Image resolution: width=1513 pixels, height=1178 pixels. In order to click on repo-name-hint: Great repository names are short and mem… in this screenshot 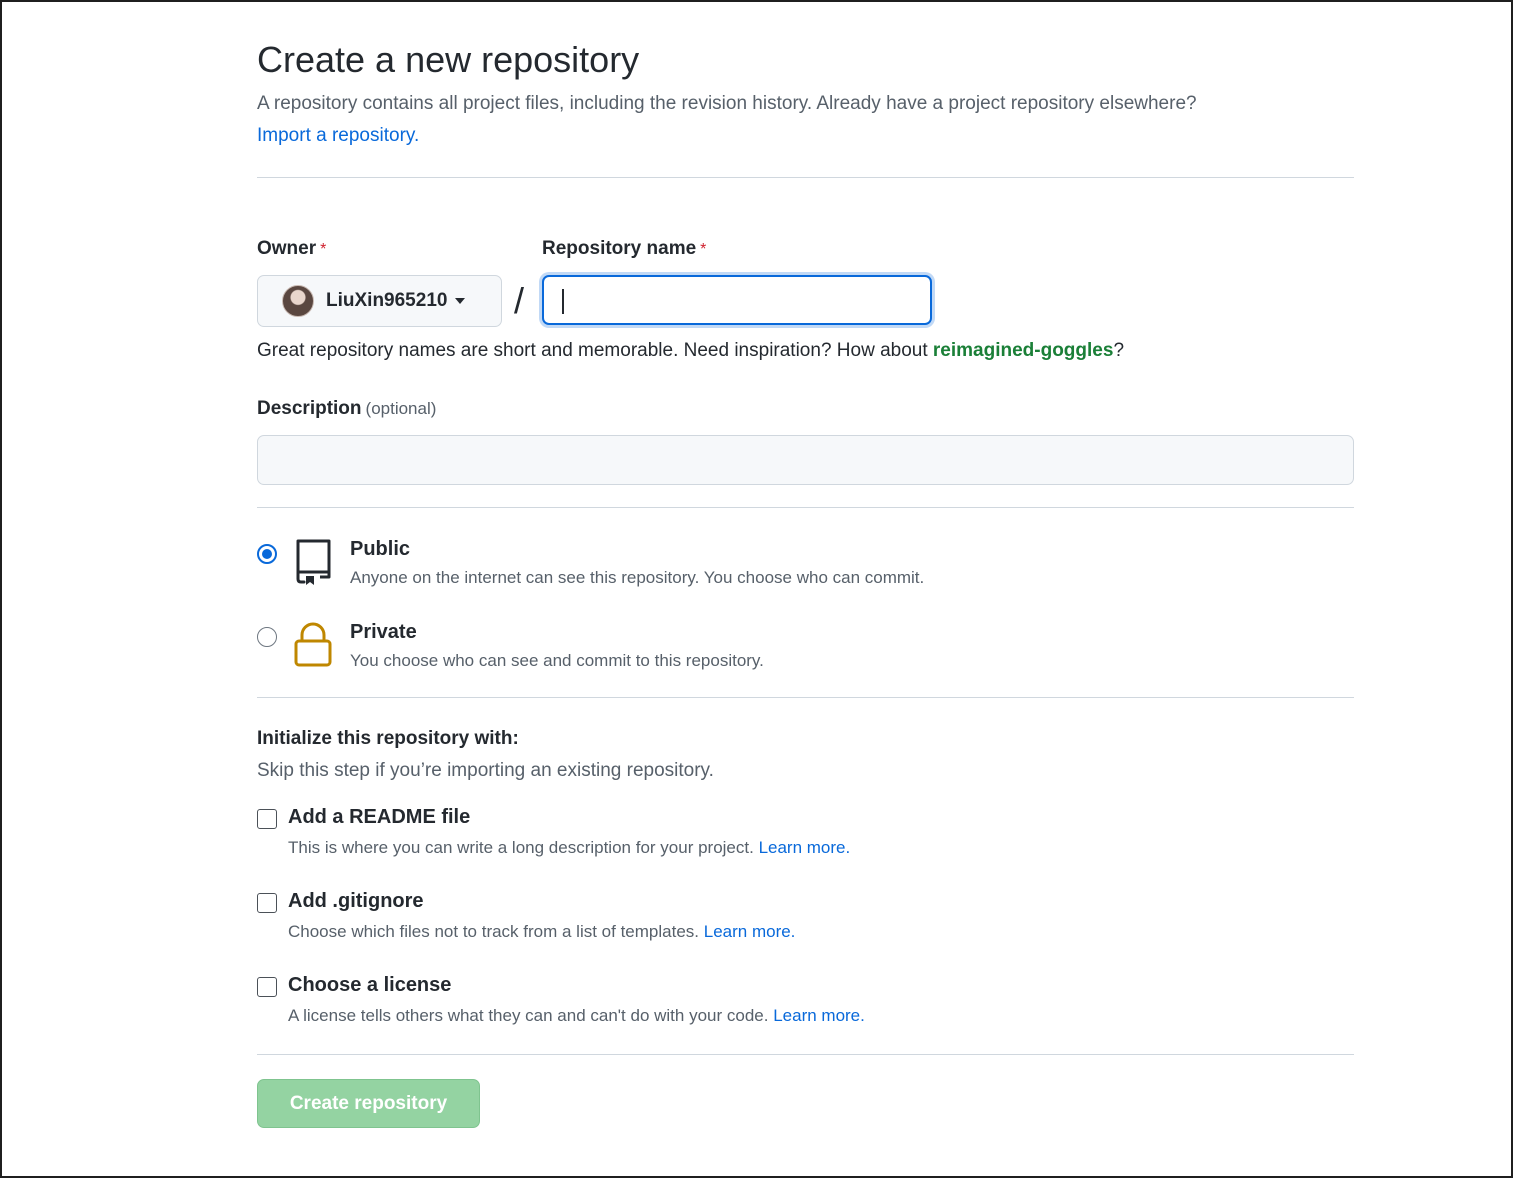, I will do `click(690, 351)`.